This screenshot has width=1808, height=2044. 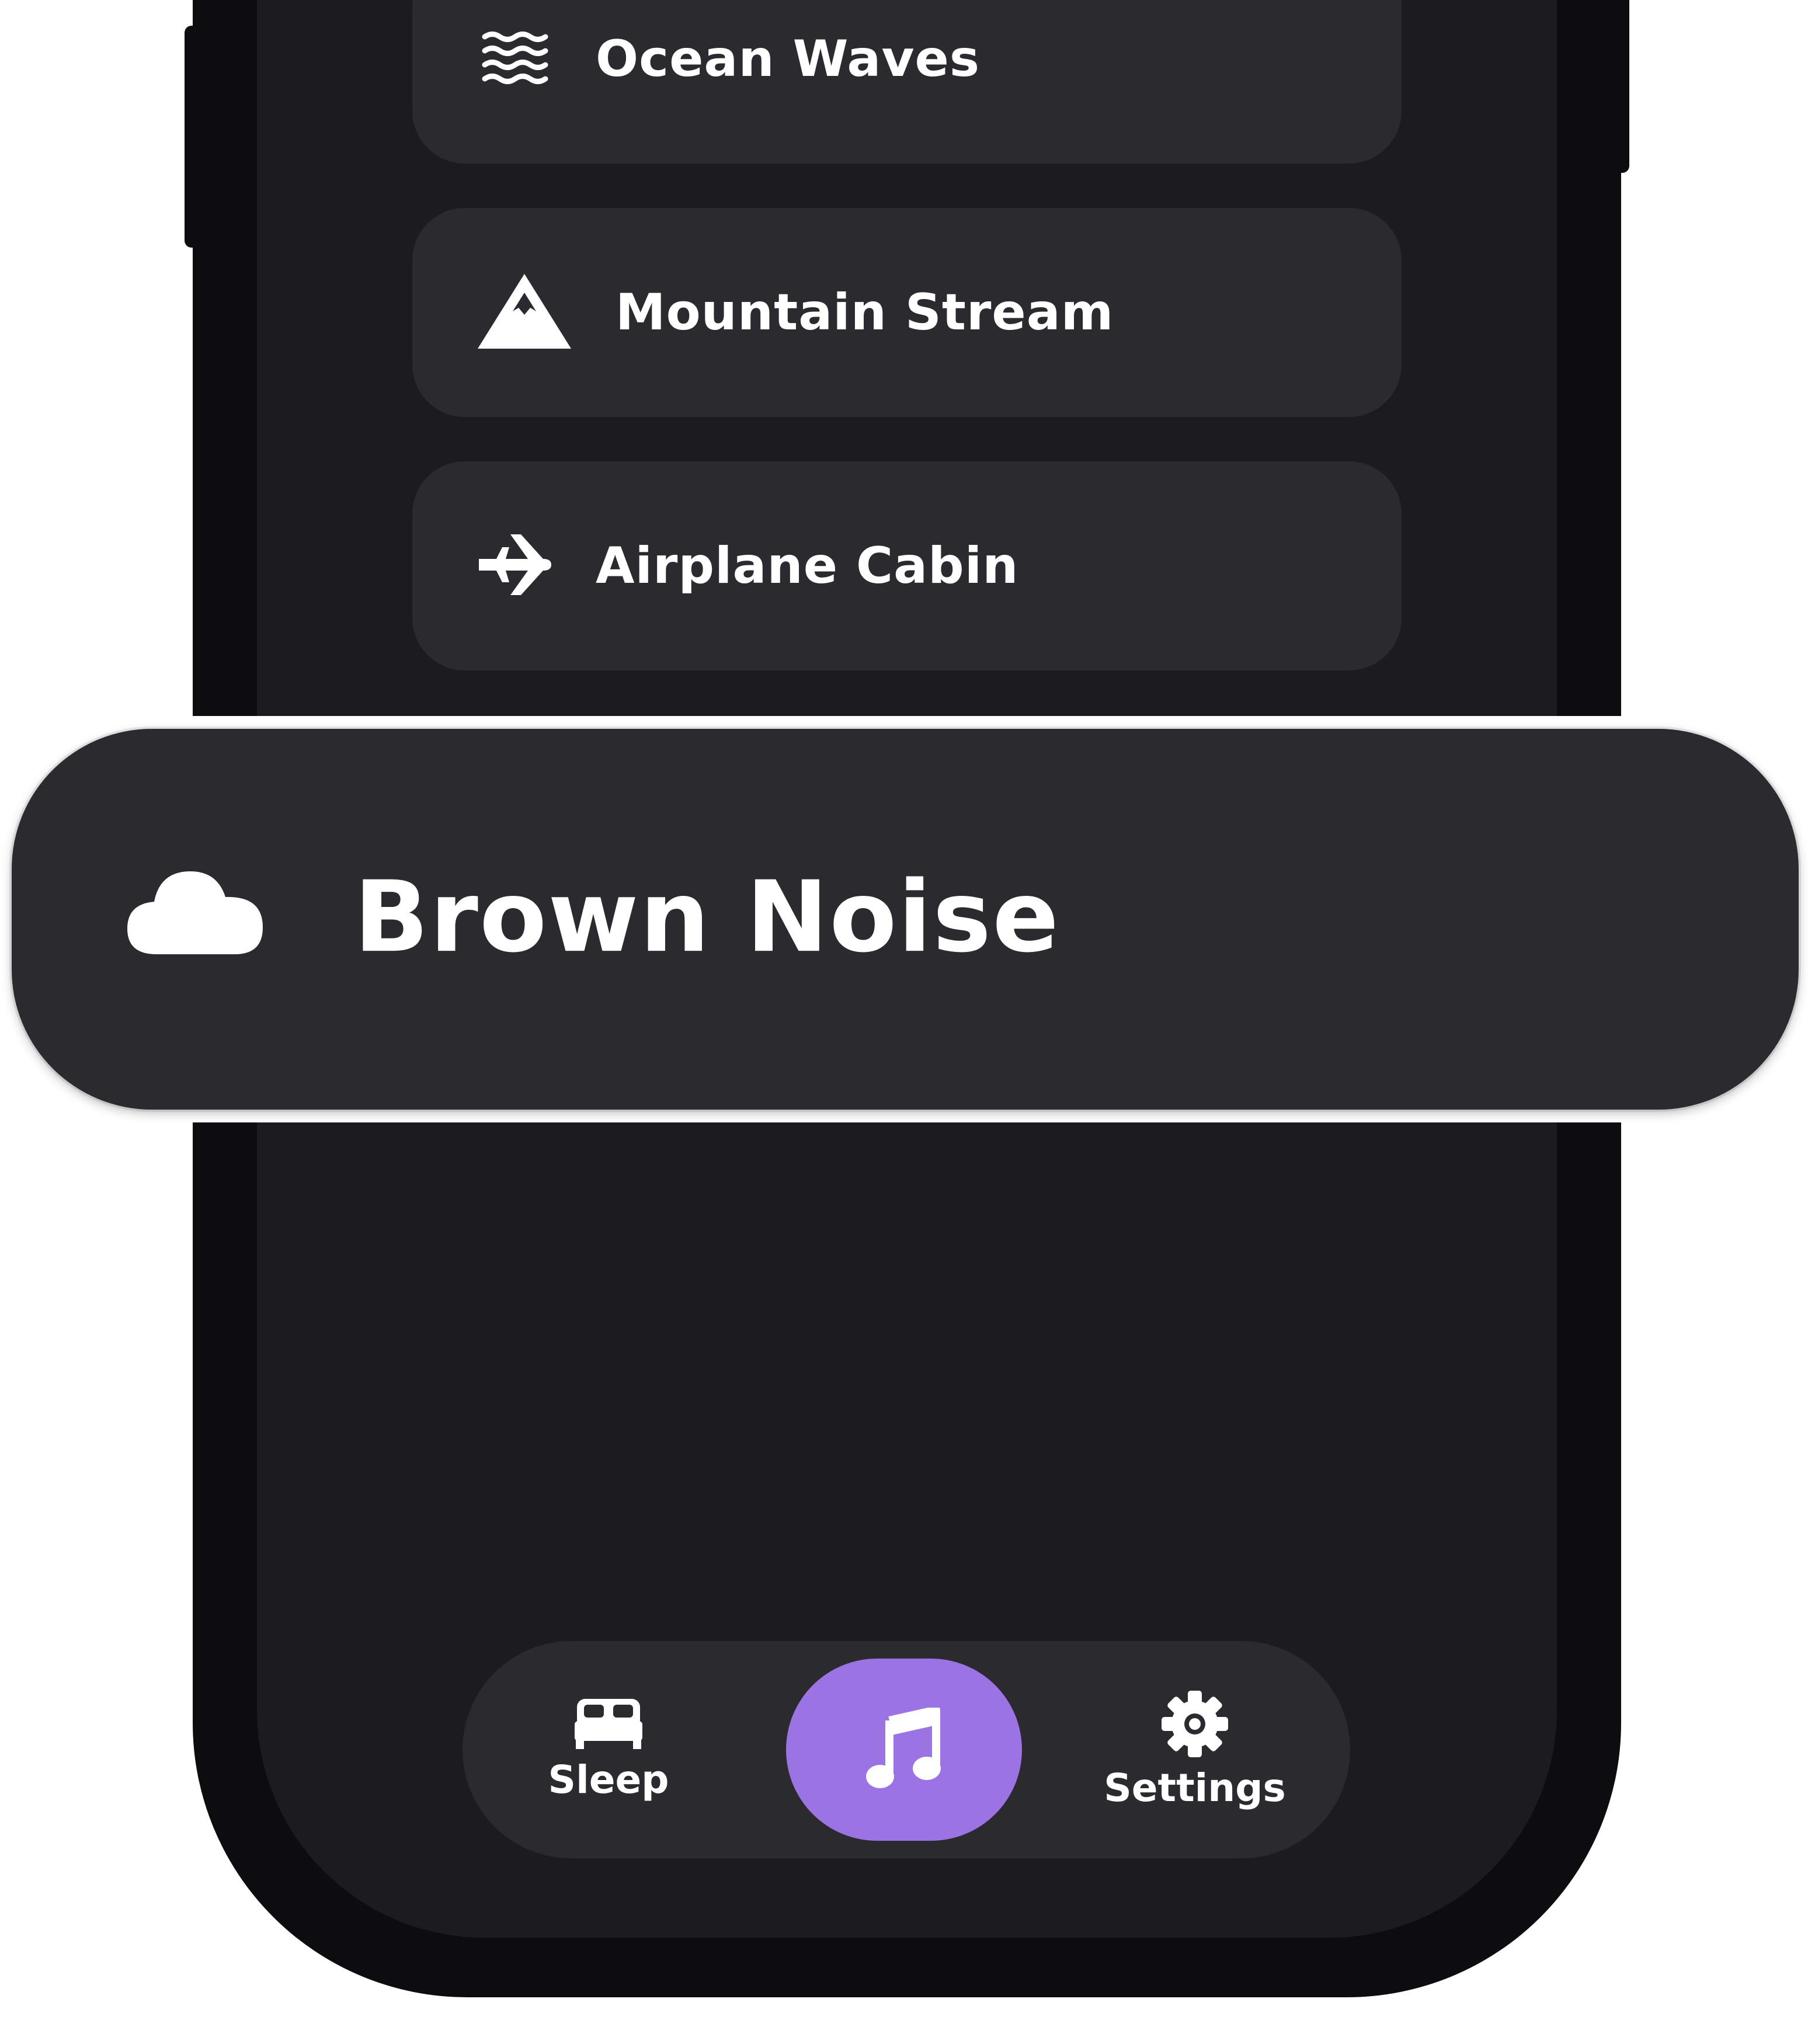 I want to click on bed-icon, so click(x=608, y=1725).